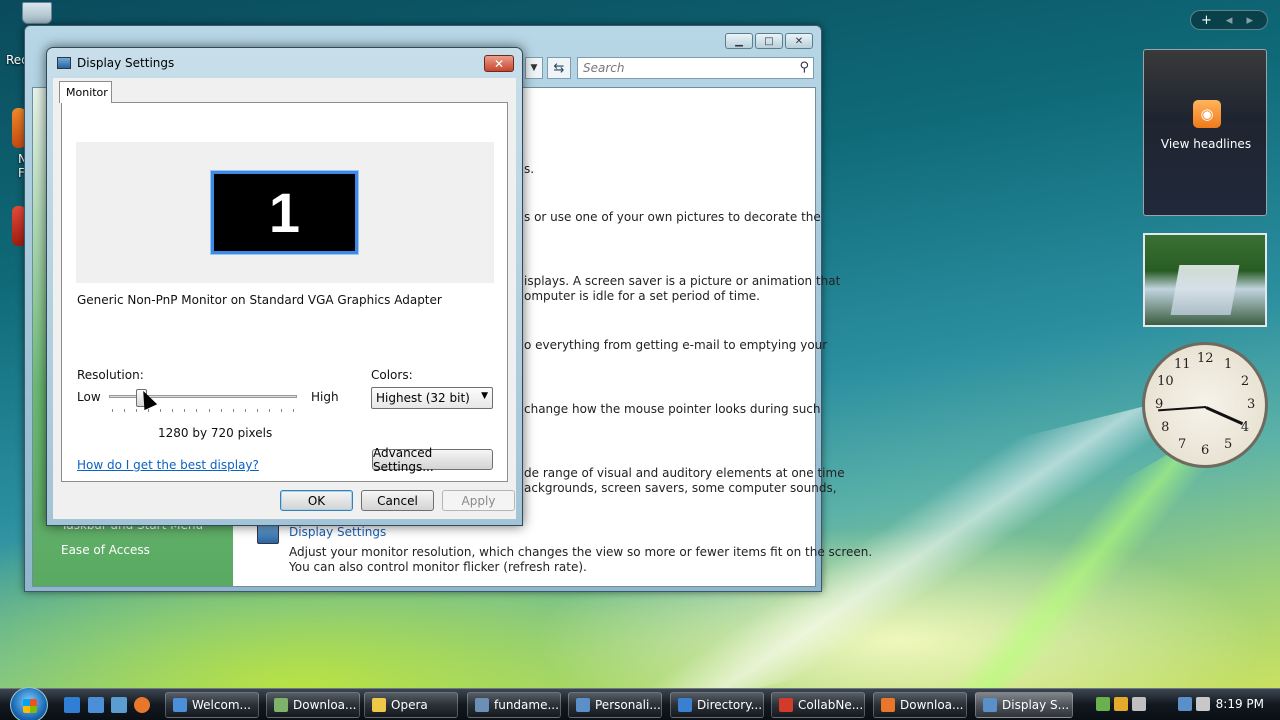  Describe the element at coordinates (126, 63) in the screenshot. I see `dialog-title: Display Settings` at that location.